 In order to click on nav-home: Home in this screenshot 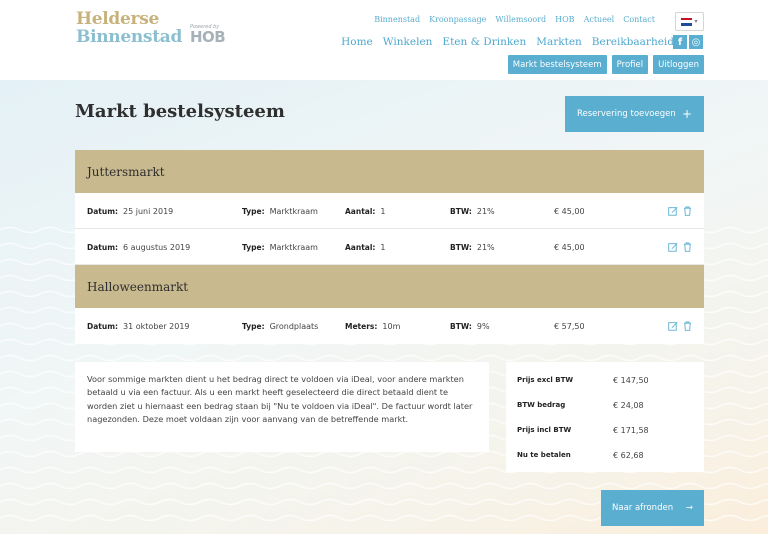, I will do `click(357, 42)`.